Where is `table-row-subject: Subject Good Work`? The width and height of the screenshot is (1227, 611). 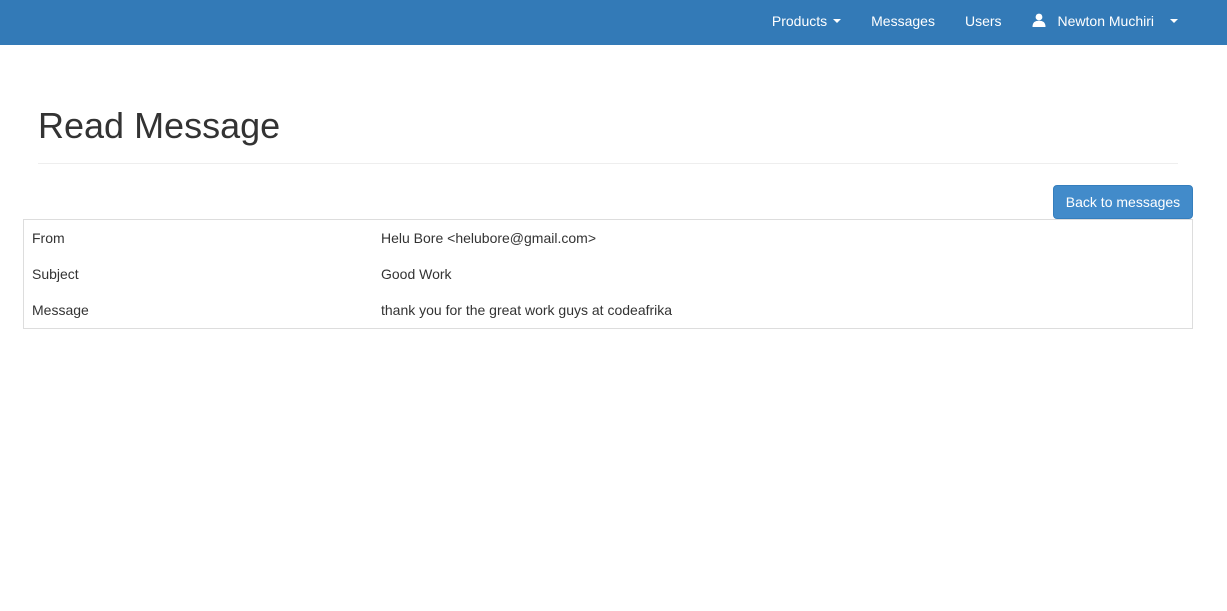 table-row-subject: Subject Good Work is located at coordinates (608, 274).